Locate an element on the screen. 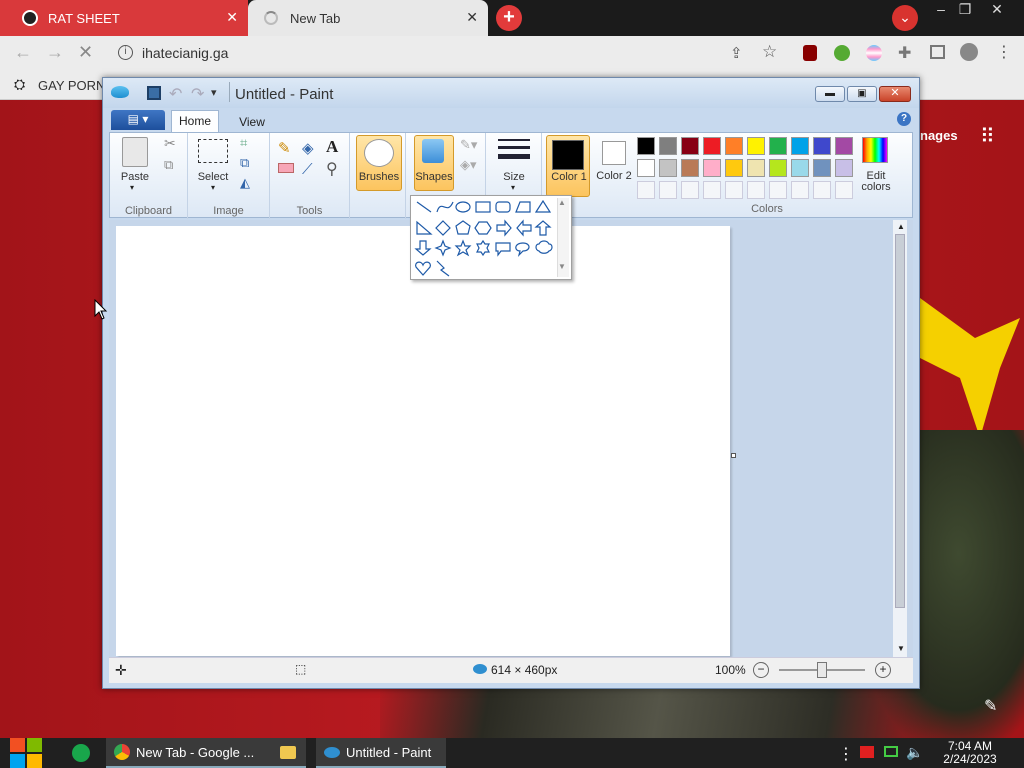 The width and height of the screenshot is (1024, 768). brushes-button-label: Brushes is located at coordinates (379, 177).